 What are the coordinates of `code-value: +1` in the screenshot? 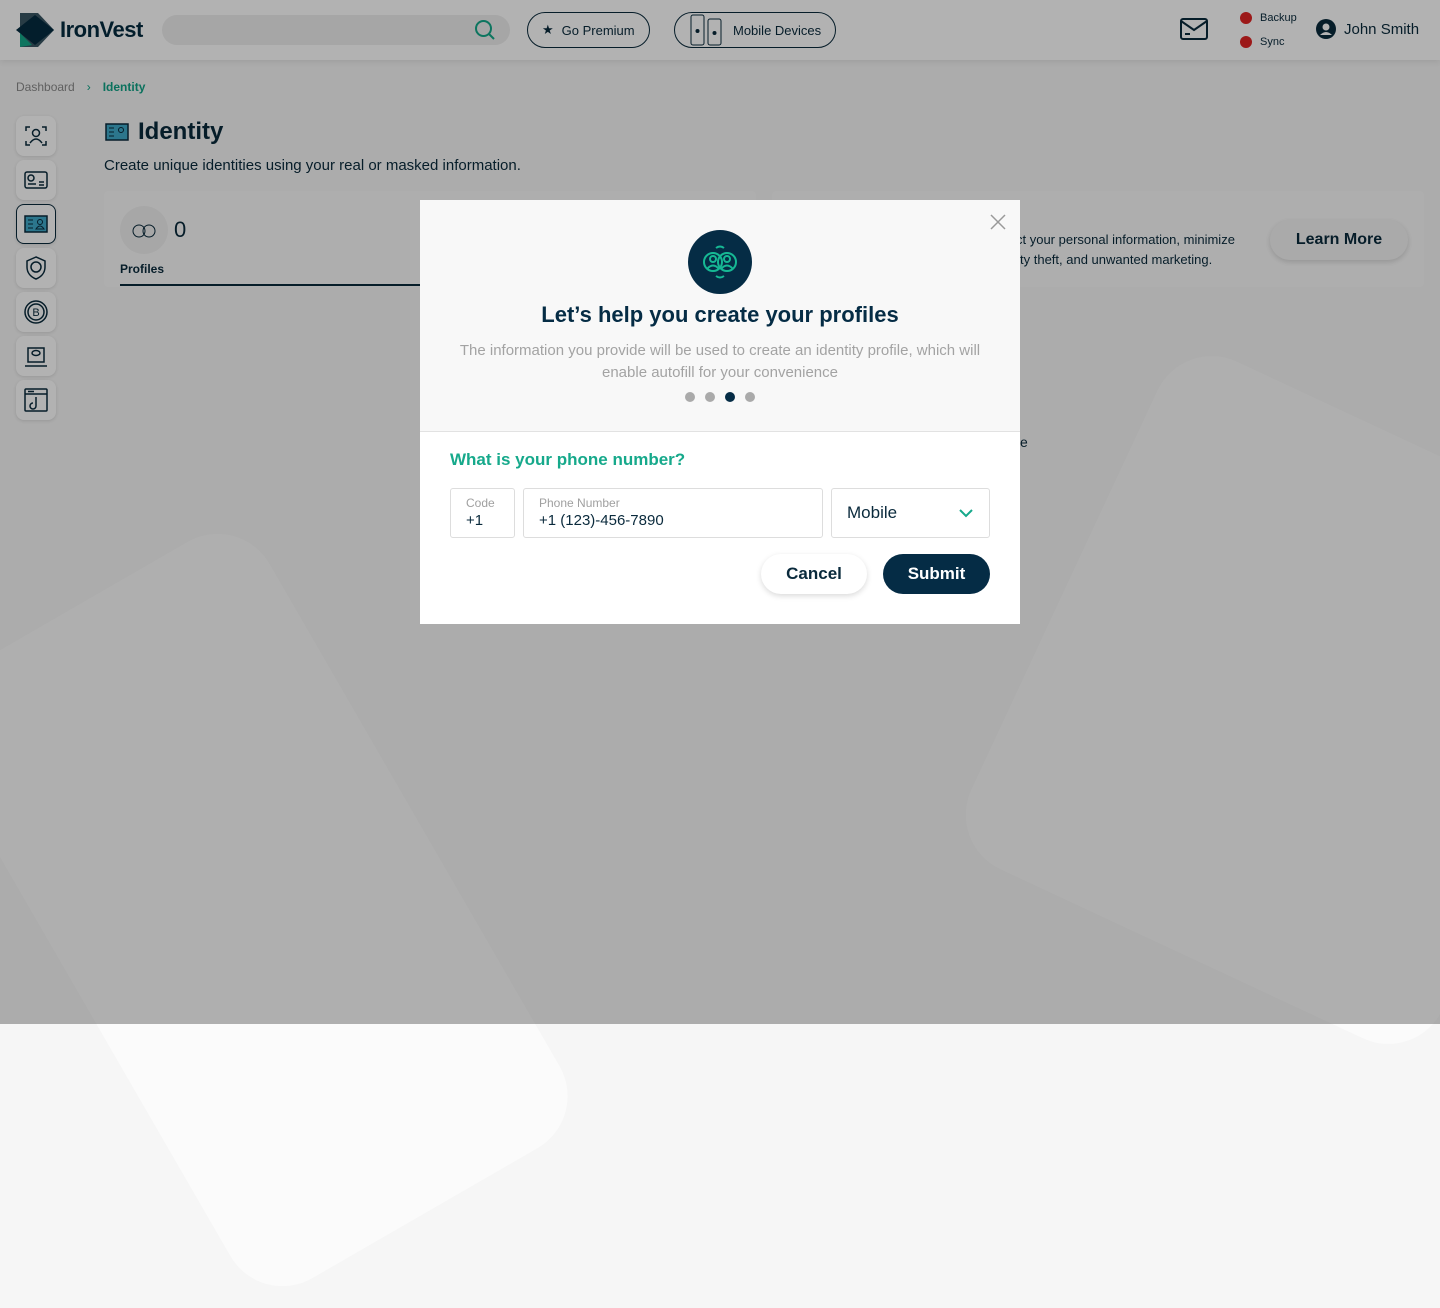 It's located at (475, 520).